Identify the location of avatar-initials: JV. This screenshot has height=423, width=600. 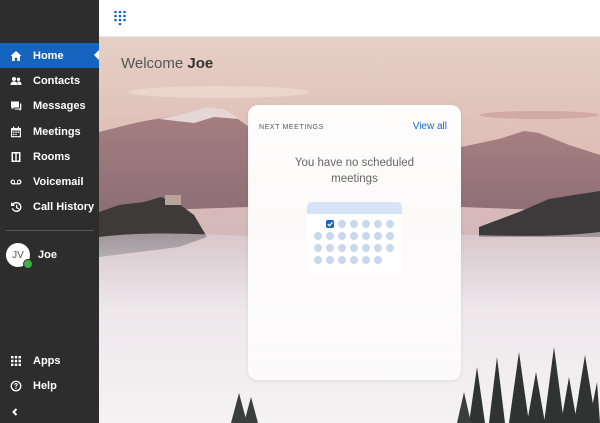
(18, 255).